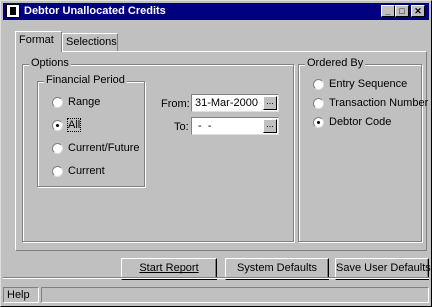 This screenshot has height=307, width=432. What do you see at coordinates (402, 11) in the screenshot?
I see `maximize-button: □` at bounding box center [402, 11].